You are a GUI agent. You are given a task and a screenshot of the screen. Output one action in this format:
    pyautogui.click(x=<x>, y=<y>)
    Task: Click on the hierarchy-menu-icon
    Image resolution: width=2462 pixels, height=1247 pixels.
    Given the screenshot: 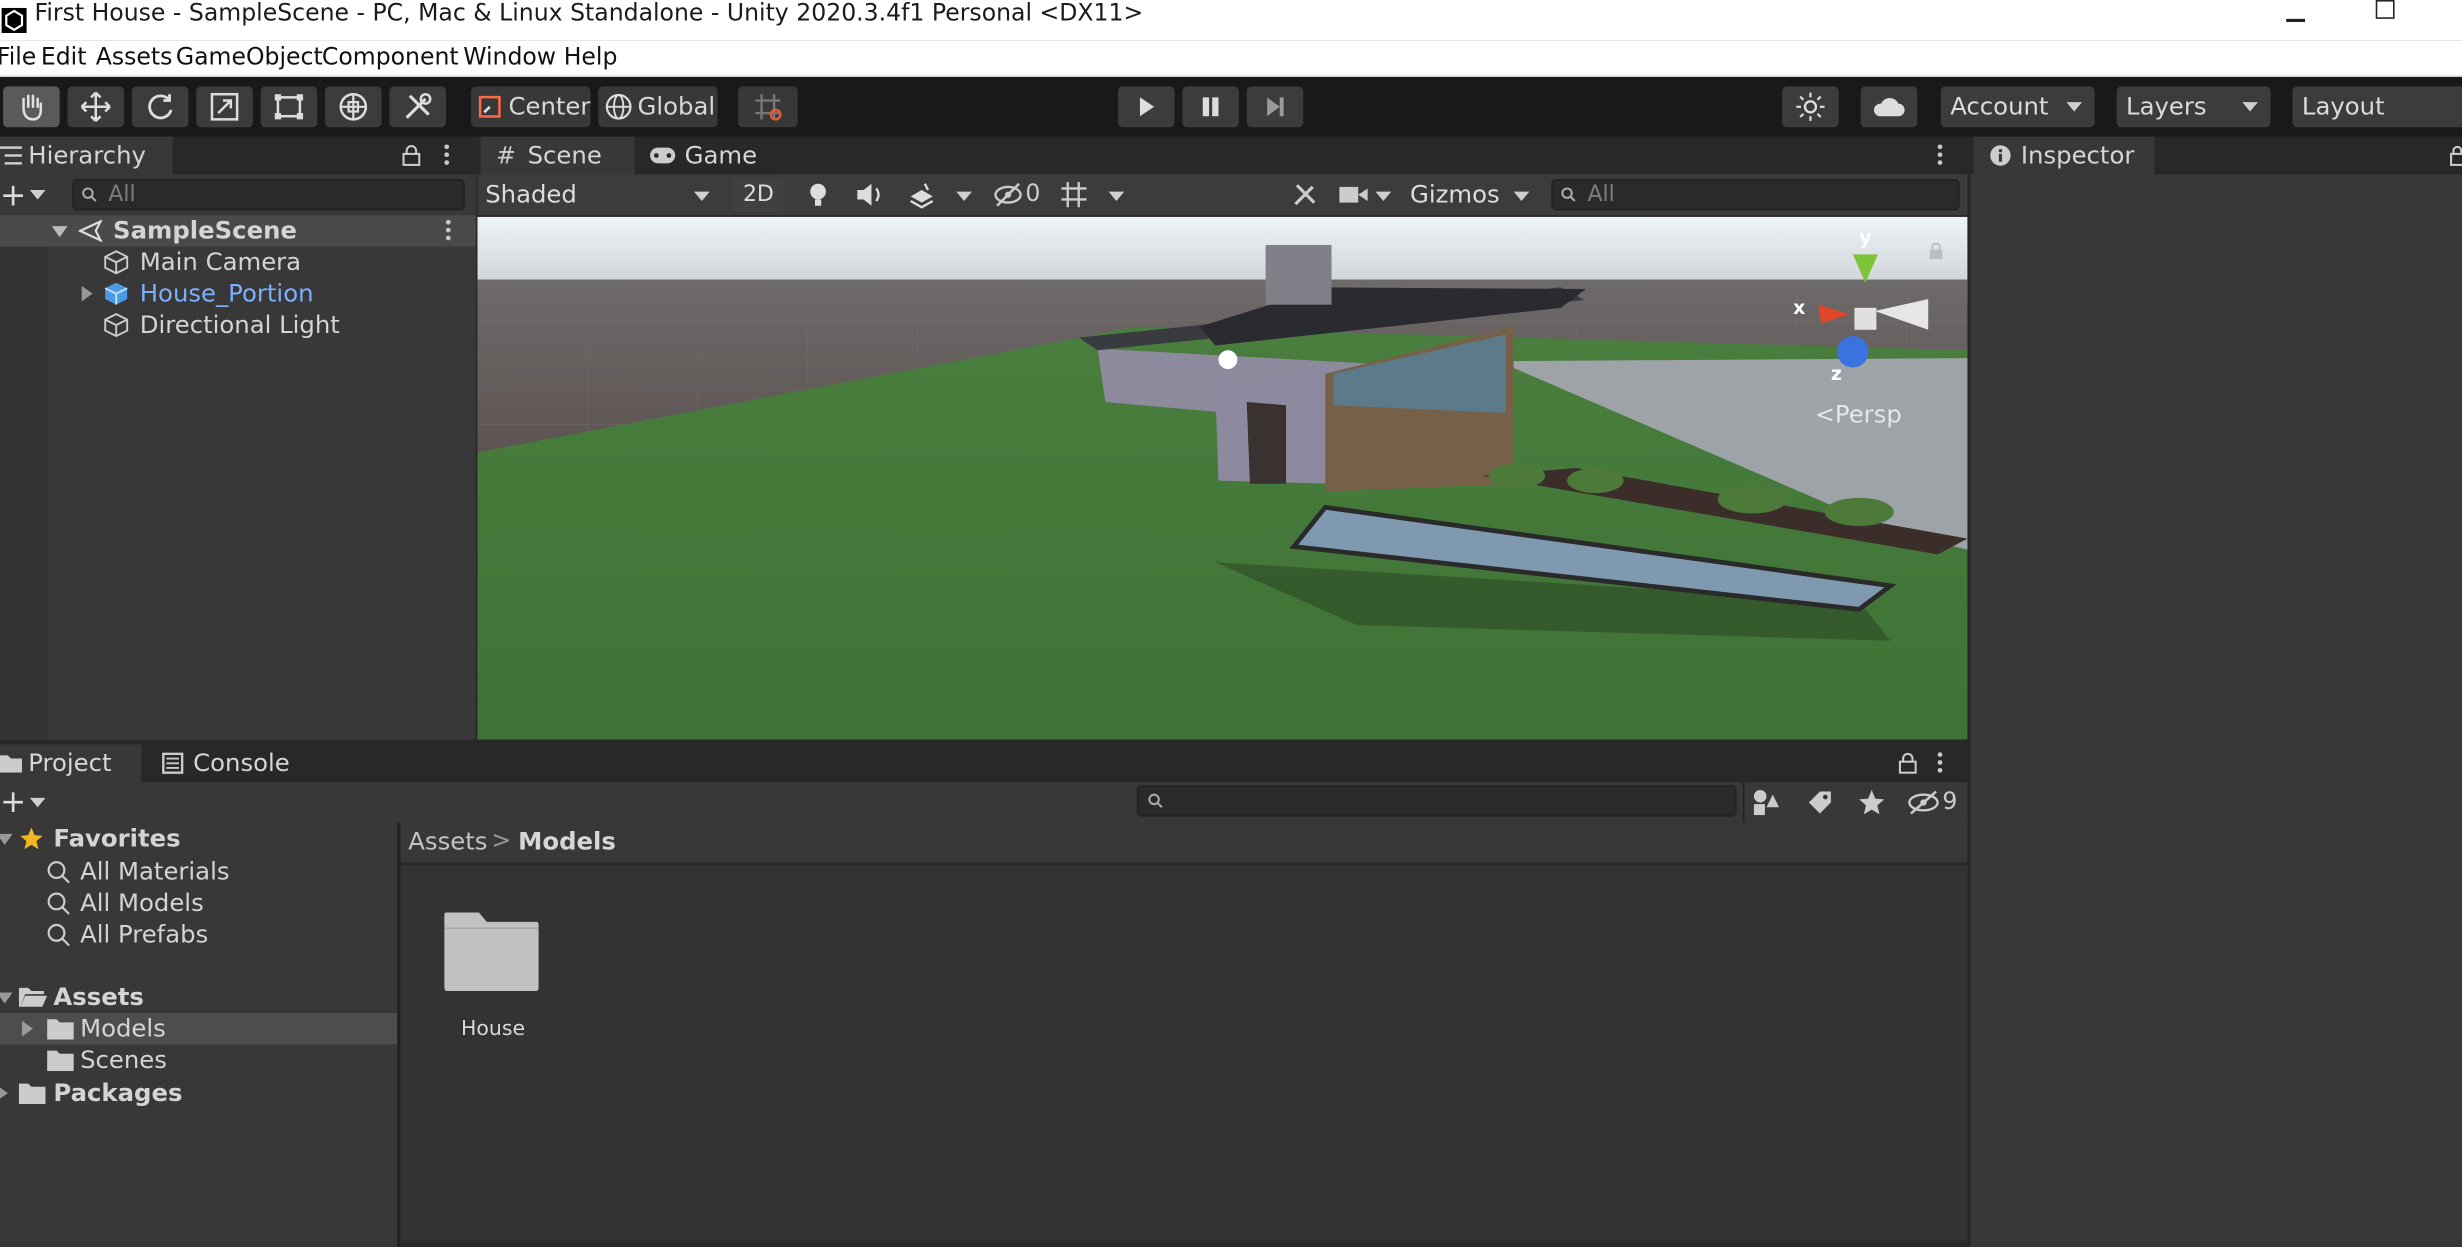 What is the action you would take?
    pyautogui.click(x=447, y=155)
    